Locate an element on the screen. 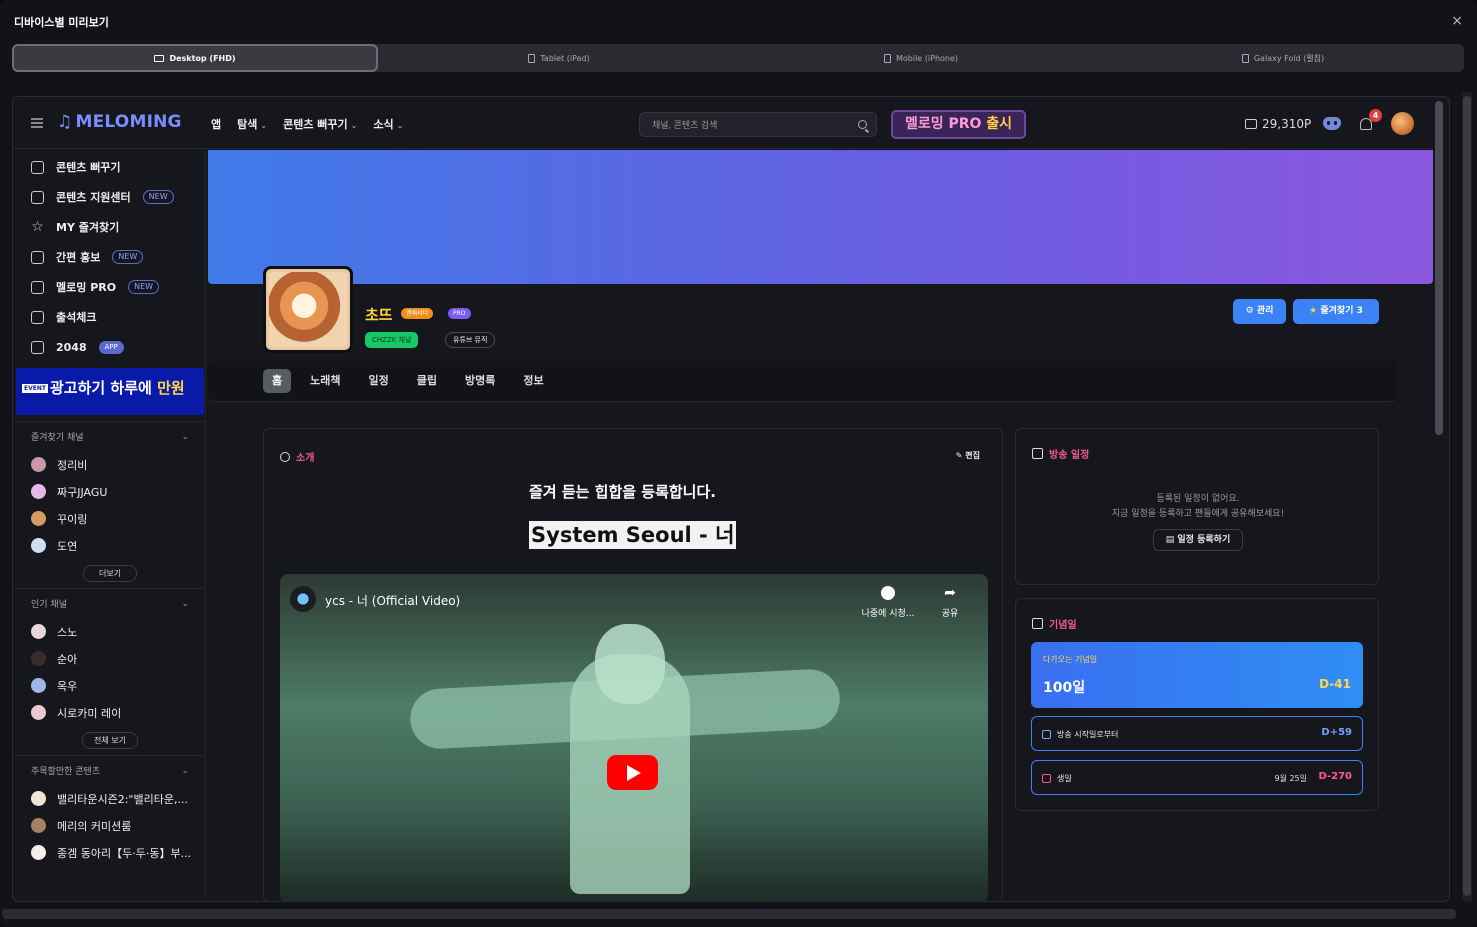 This screenshot has width=1477, height=927. app-badge: APP is located at coordinates (111, 347).